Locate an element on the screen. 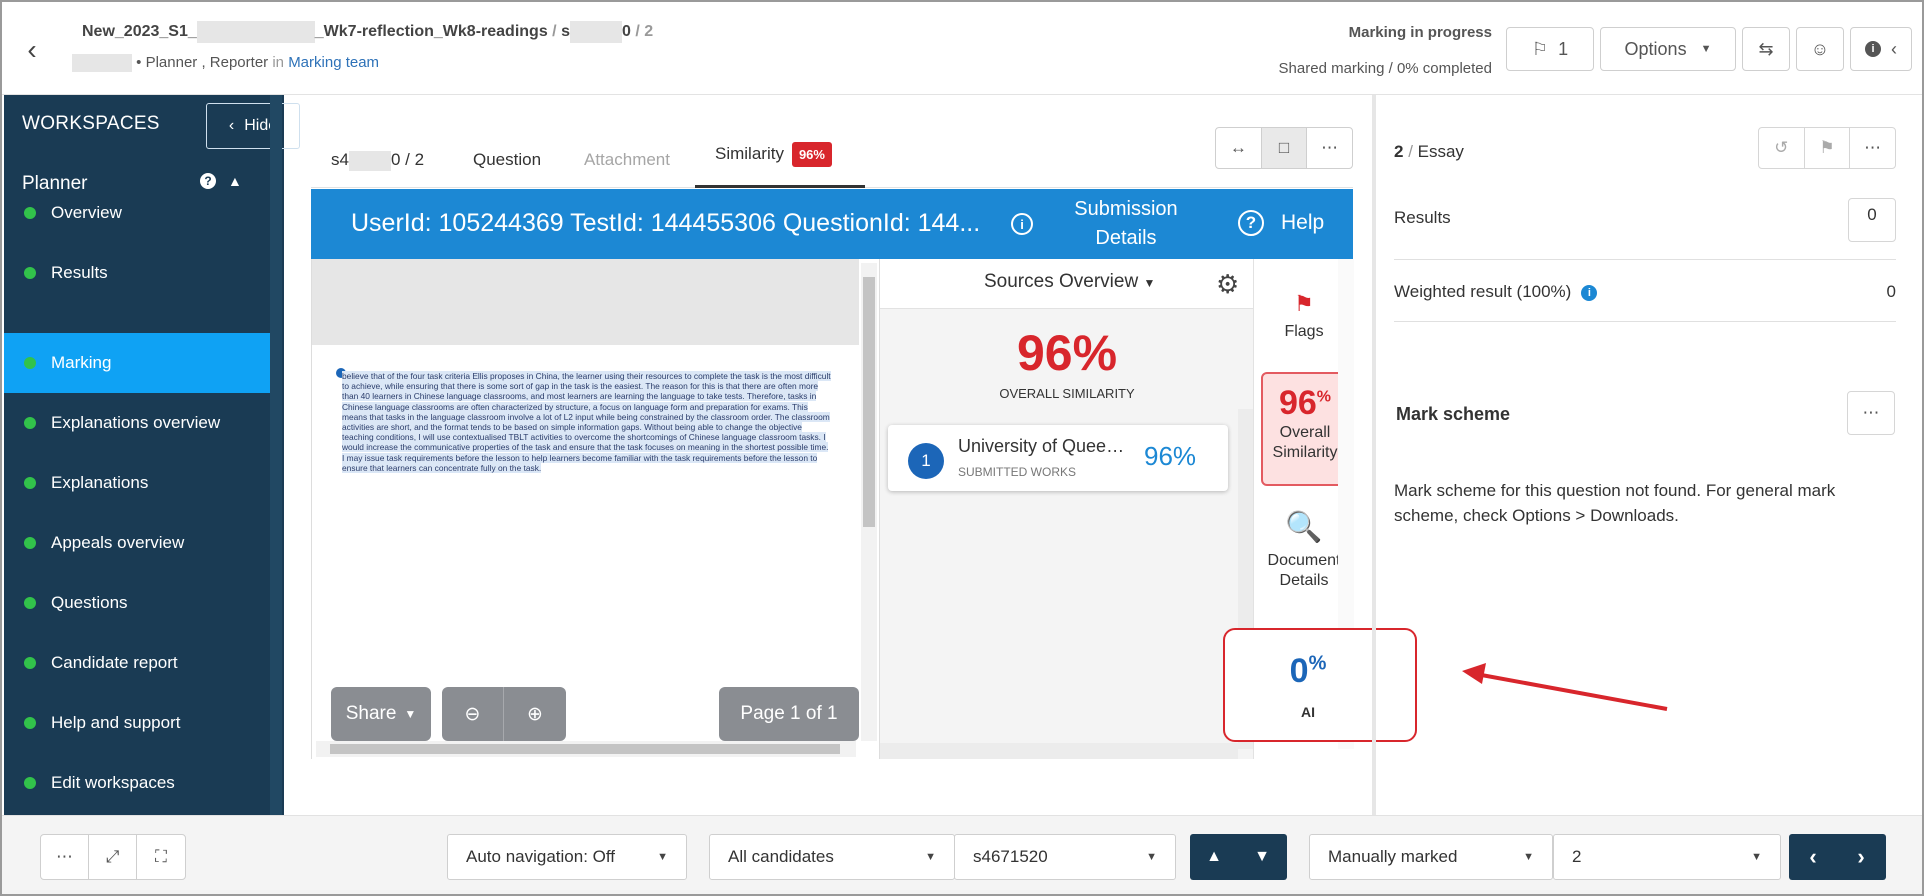 The image size is (1924, 896). help-circle-icon: ? is located at coordinates (1251, 223).